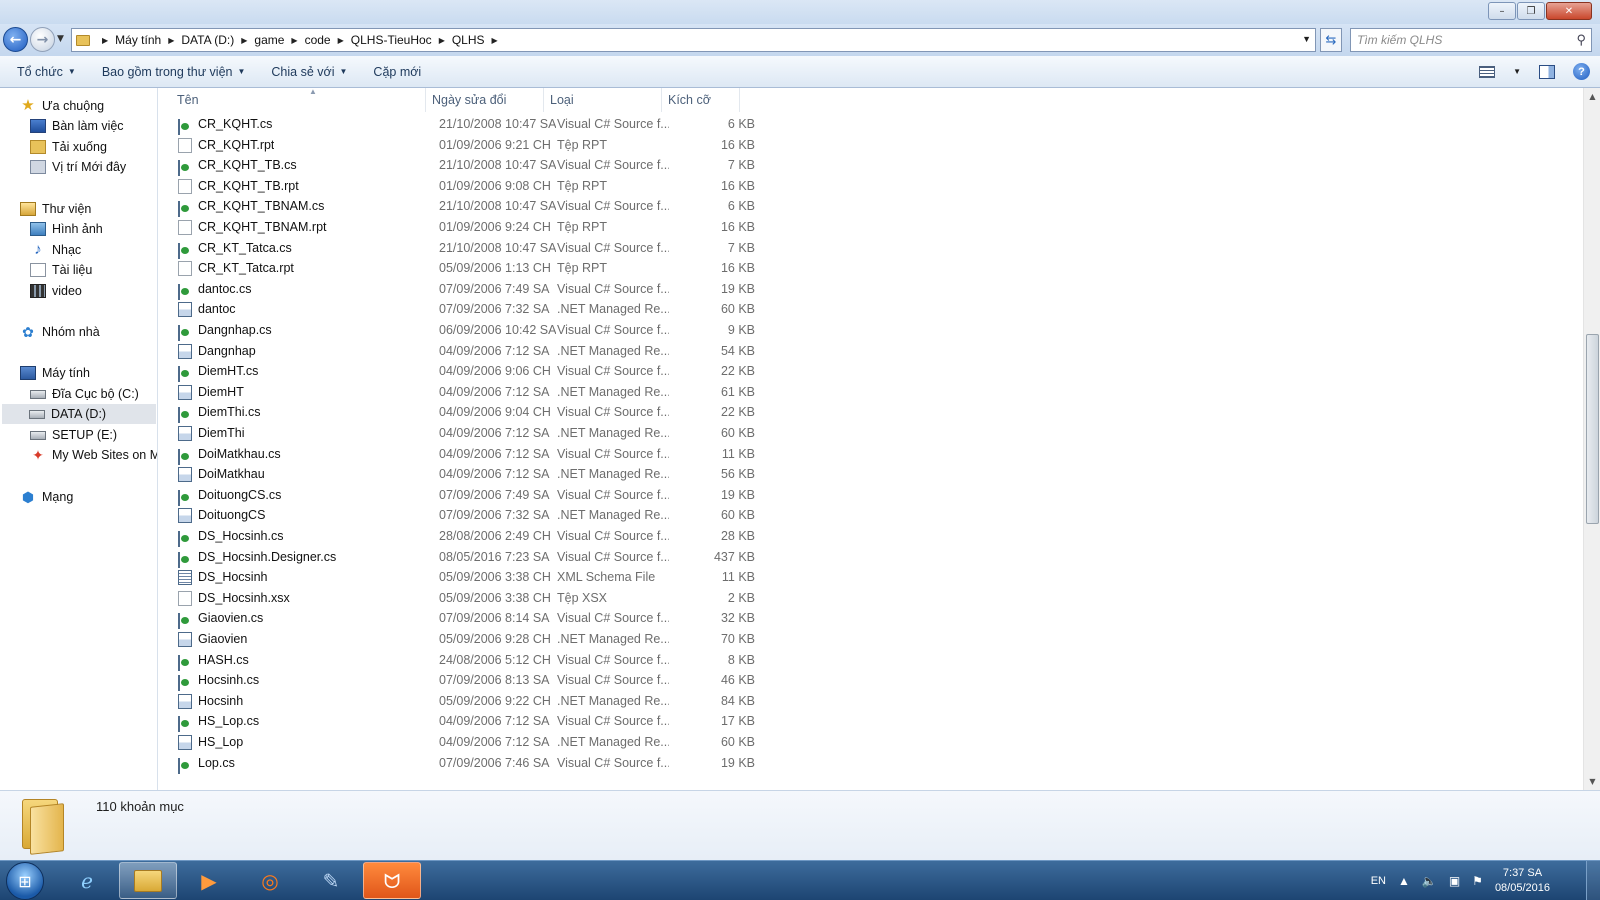  What do you see at coordinates (397, 72) in the screenshot?
I see `new-folder-button: Cặp mới` at bounding box center [397, 72].